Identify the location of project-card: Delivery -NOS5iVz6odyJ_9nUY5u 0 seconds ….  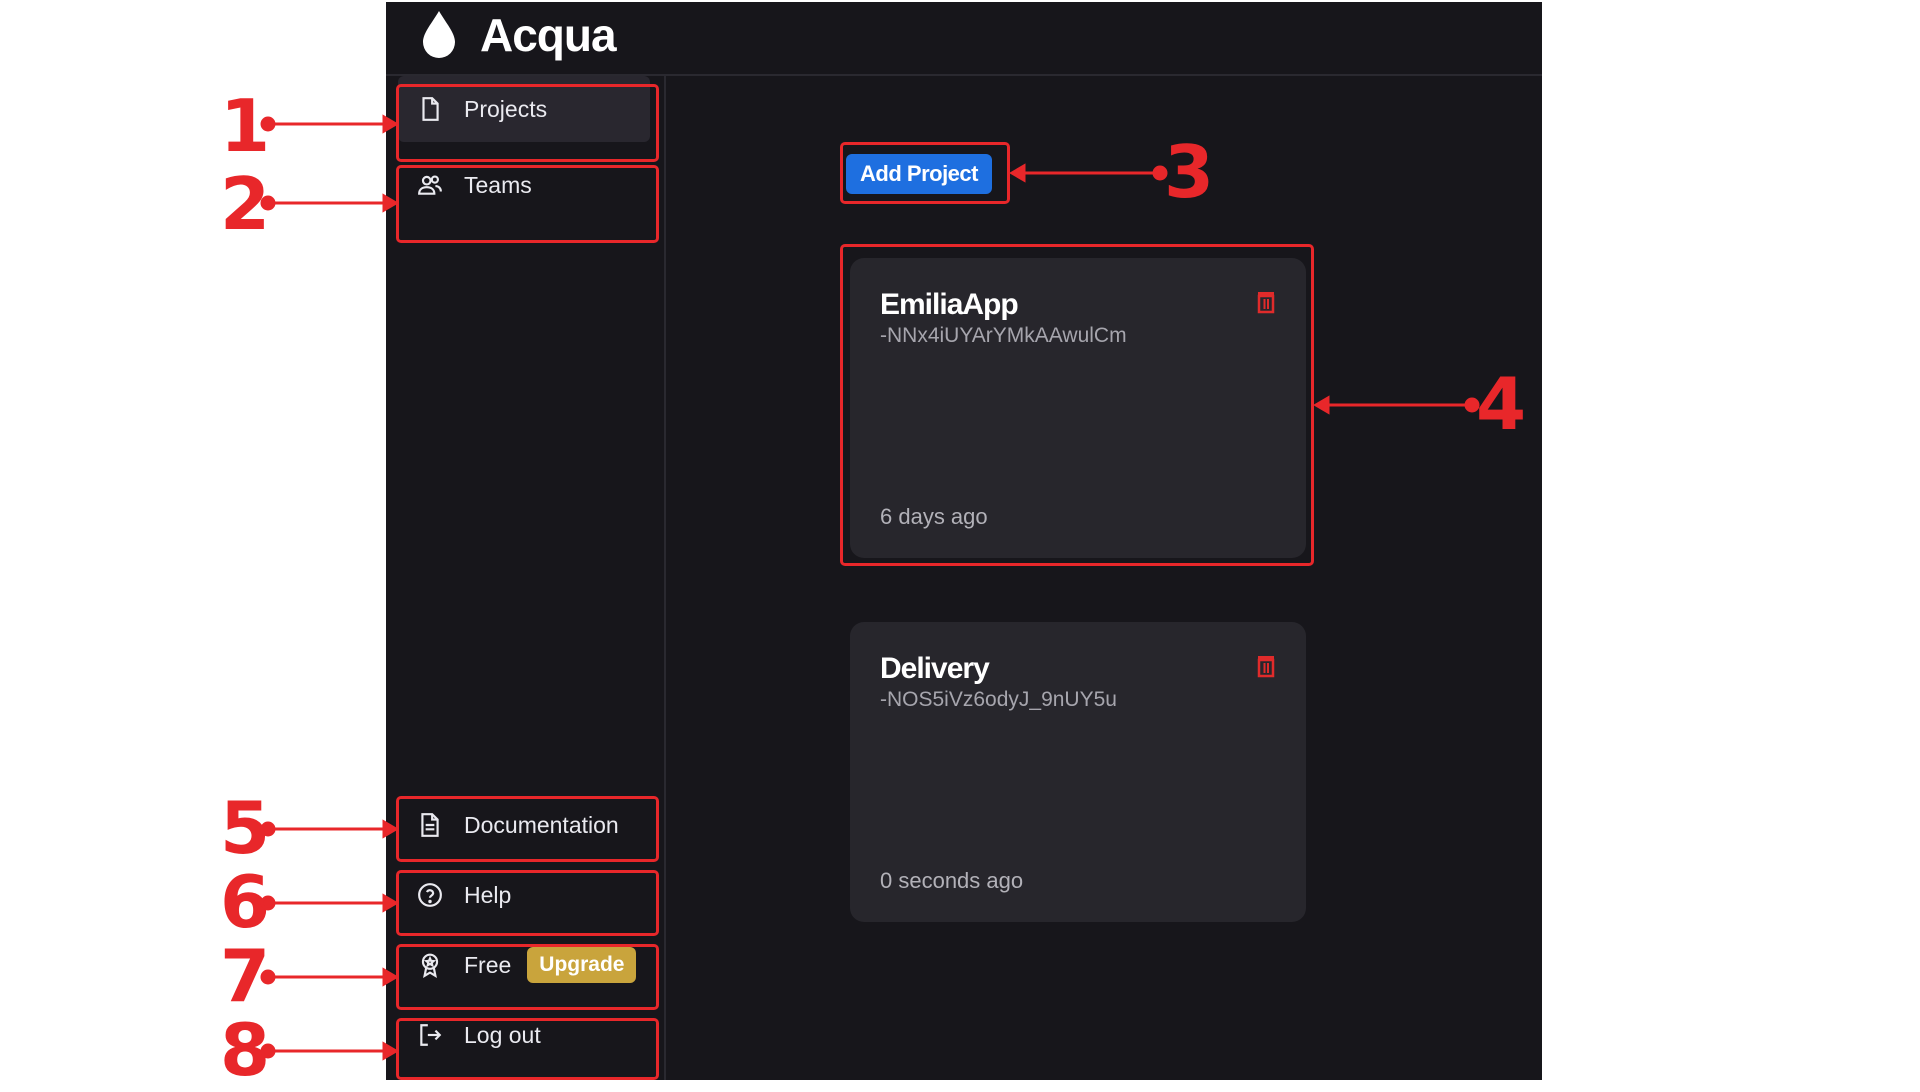
(1078, 772).